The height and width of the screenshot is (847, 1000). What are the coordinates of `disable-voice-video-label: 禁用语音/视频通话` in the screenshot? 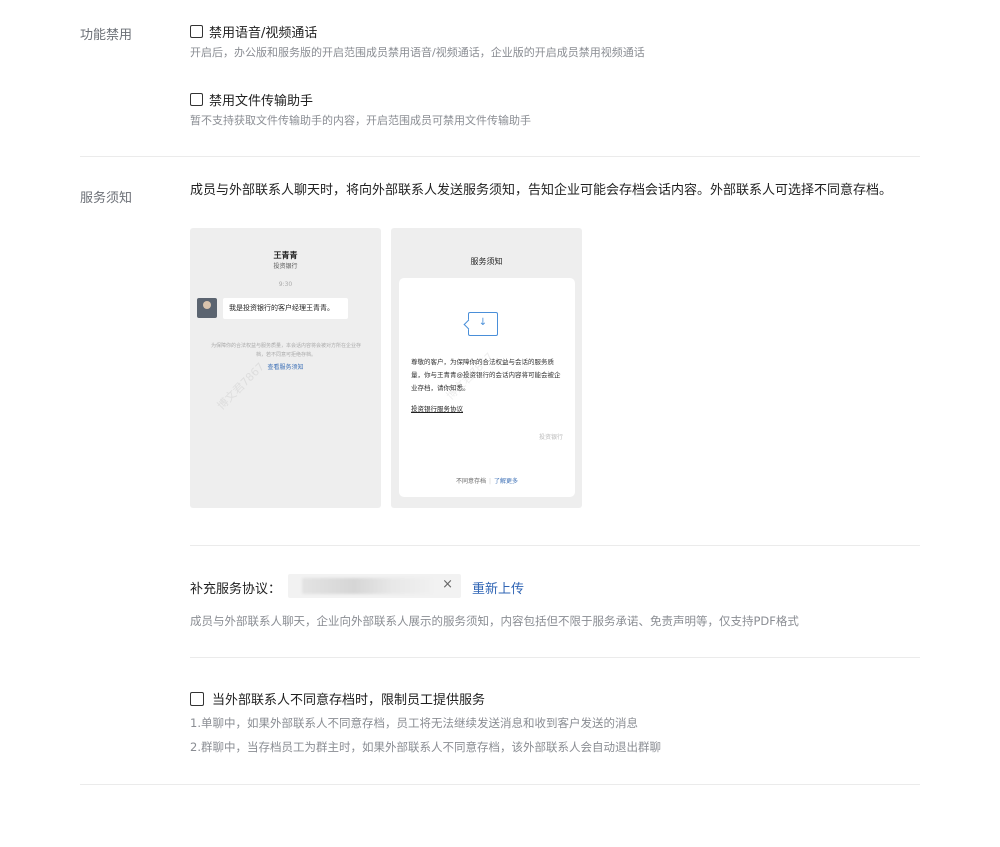 It's located at (263, 31).